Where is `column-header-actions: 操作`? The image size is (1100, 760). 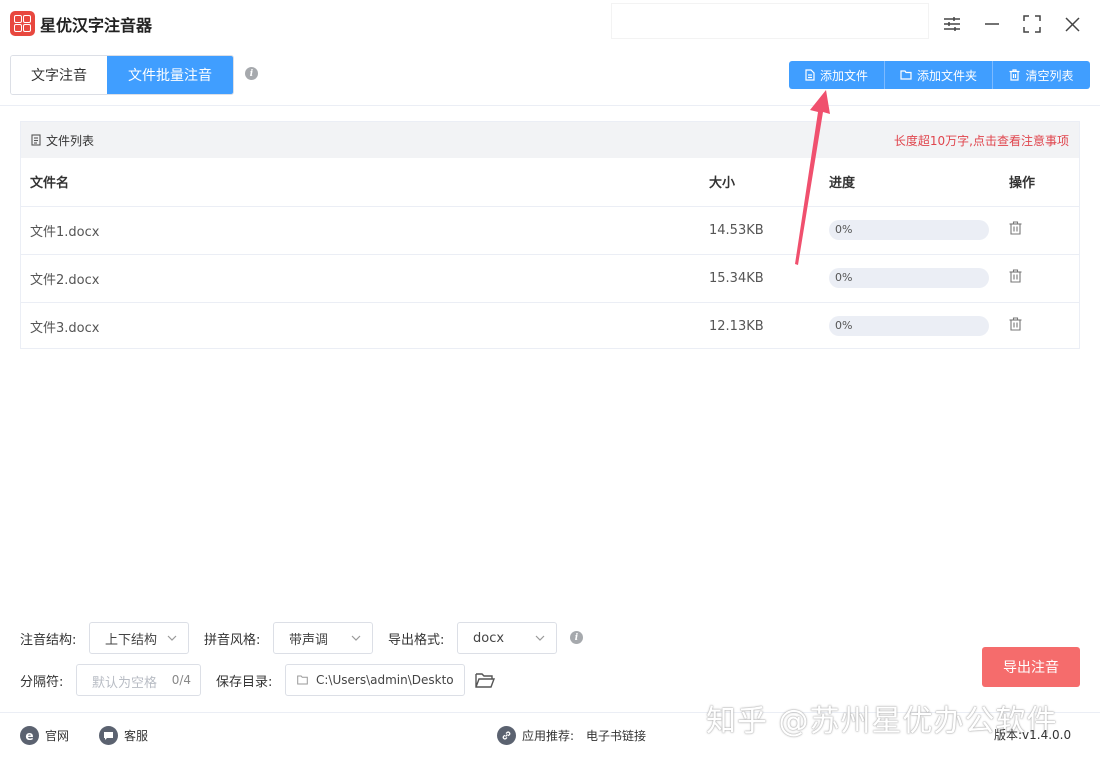
column-header-actions: 操作 is located at coordinates (1039, 182).